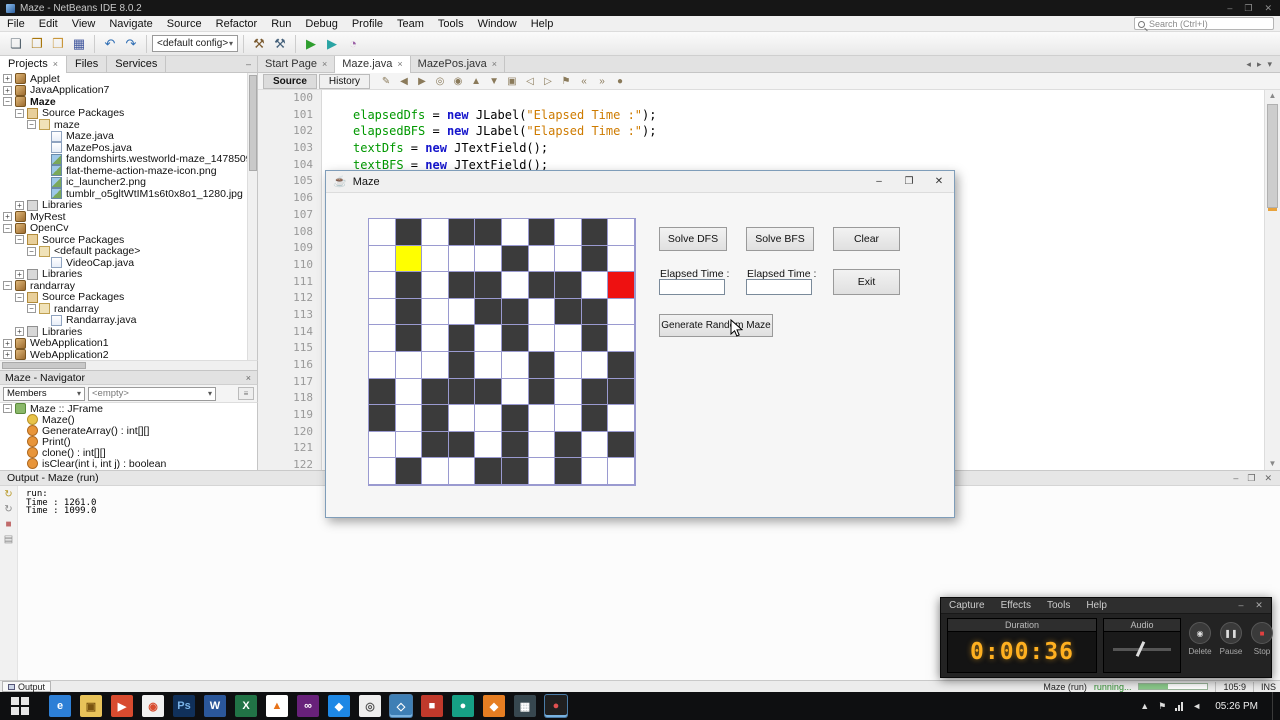 The image size is (1280, 720). What do you see at coordinates (566, 81) in the screenshot?
I see `toggle-bookmark-icon: ⚑` at bounding box center [566, 81].